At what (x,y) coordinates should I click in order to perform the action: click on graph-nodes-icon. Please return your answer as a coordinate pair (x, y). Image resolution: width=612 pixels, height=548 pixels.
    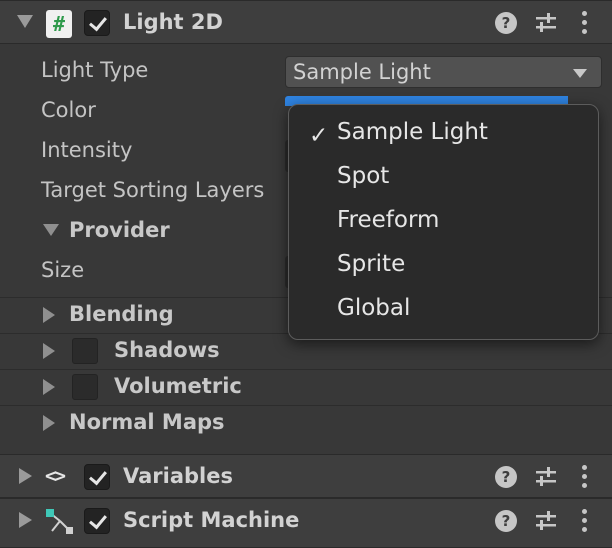
    Looking at the image, I should click on (59, 521).